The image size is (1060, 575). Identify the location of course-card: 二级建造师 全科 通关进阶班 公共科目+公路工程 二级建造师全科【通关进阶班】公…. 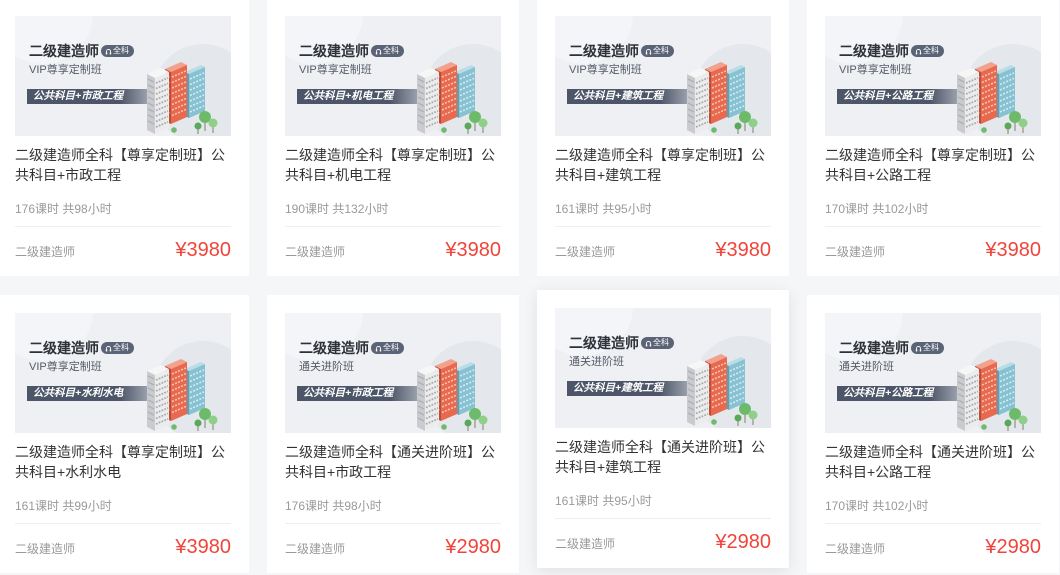
(933, 434).